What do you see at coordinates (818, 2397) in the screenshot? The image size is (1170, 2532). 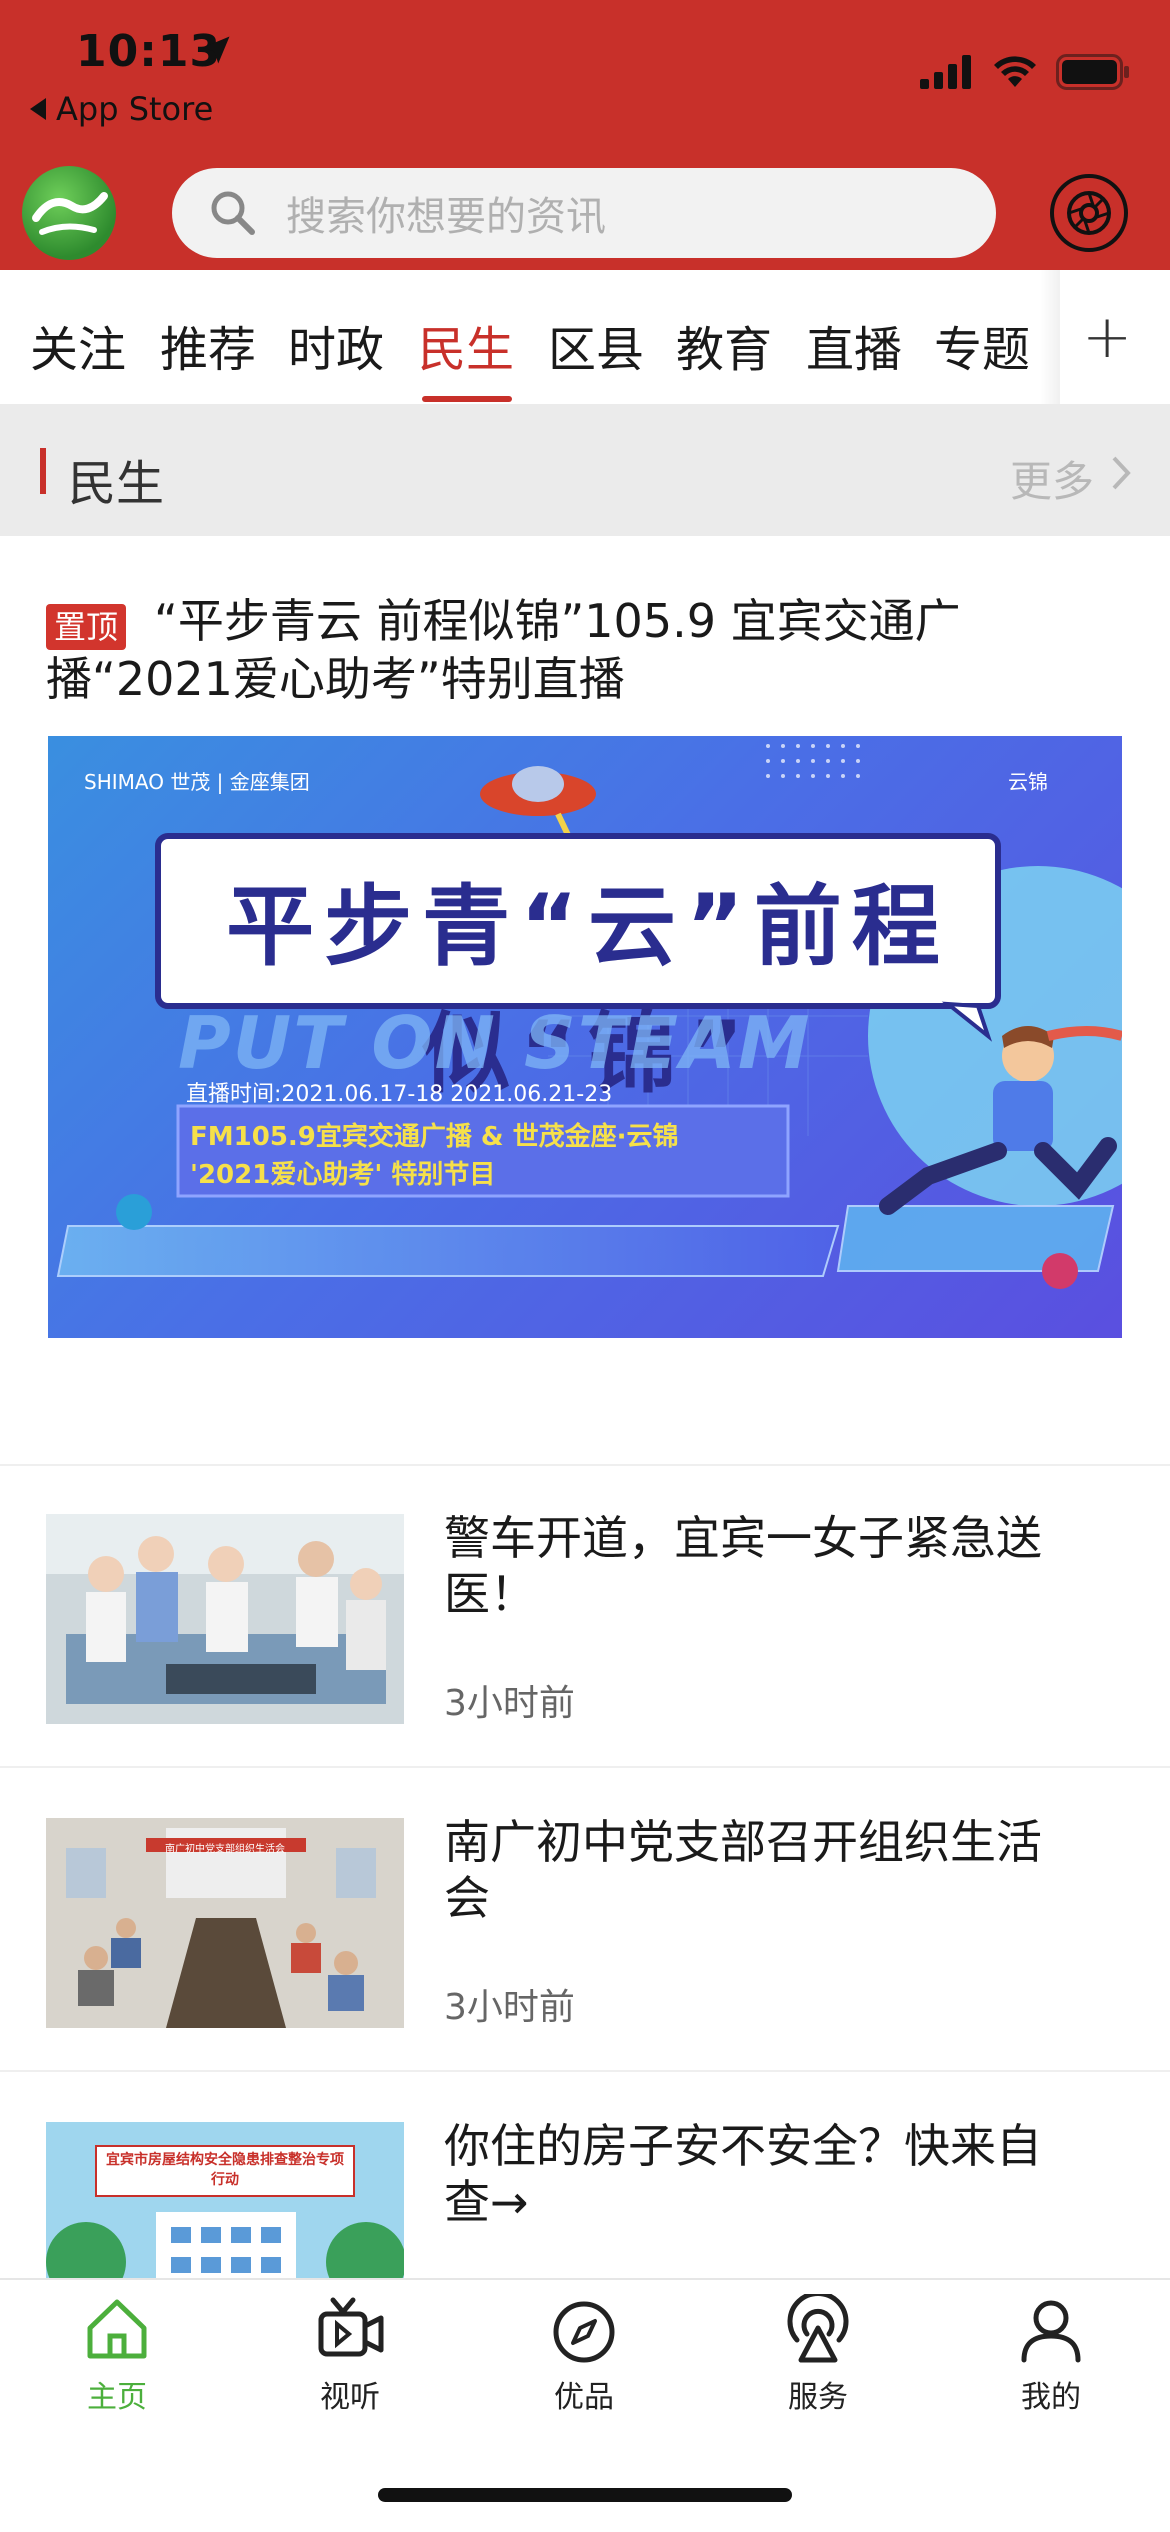 I see `nav-label: 服务` at bounding box center [818, 2397].